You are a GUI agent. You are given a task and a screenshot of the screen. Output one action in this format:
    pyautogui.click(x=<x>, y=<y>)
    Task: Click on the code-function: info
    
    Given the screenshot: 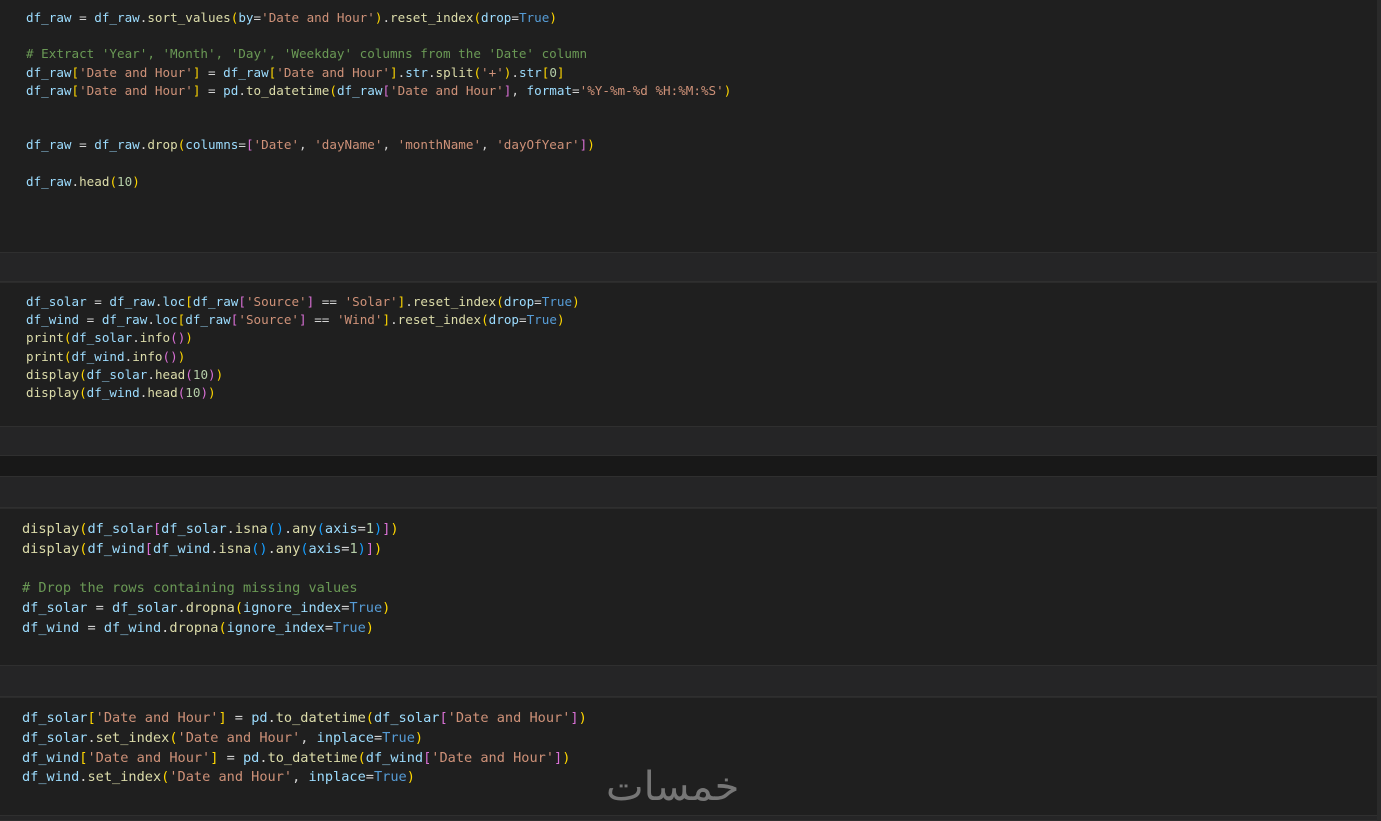 What is the action you would take?
    pyautogui.click(x=147, y=356)
    